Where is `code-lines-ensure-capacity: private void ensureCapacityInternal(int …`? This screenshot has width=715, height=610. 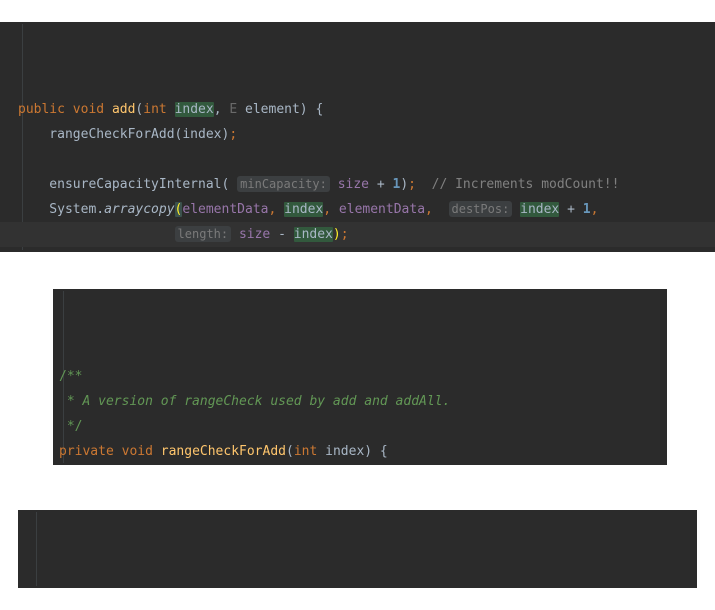
code-lines-ensure-capacity: private void ensureCapacityInternal(int … is located at coordinates (357, 586).